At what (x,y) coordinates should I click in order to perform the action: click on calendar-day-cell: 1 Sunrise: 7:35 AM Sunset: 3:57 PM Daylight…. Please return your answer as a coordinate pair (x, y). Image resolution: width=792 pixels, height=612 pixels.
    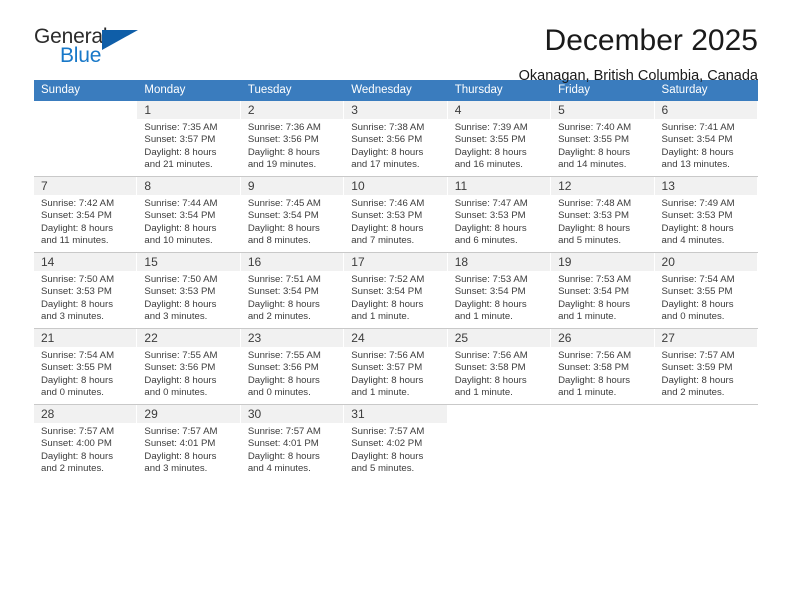
    Looking at the image, I should click on (189, 139).